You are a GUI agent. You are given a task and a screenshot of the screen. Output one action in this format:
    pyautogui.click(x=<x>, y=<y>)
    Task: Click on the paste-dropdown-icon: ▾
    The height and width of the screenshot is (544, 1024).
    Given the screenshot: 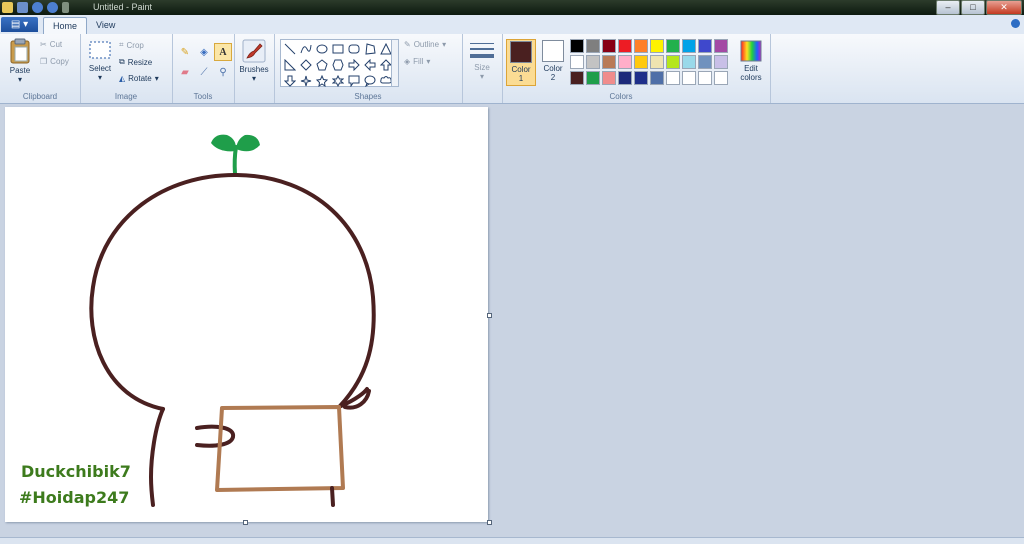 What is the action you would take?
    pyautogui.click(x=20, y=79)
    